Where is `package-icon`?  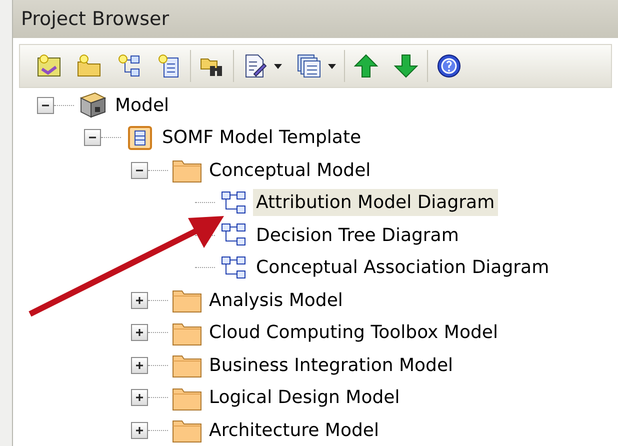
package-icon is located at coordinates (140, 137).